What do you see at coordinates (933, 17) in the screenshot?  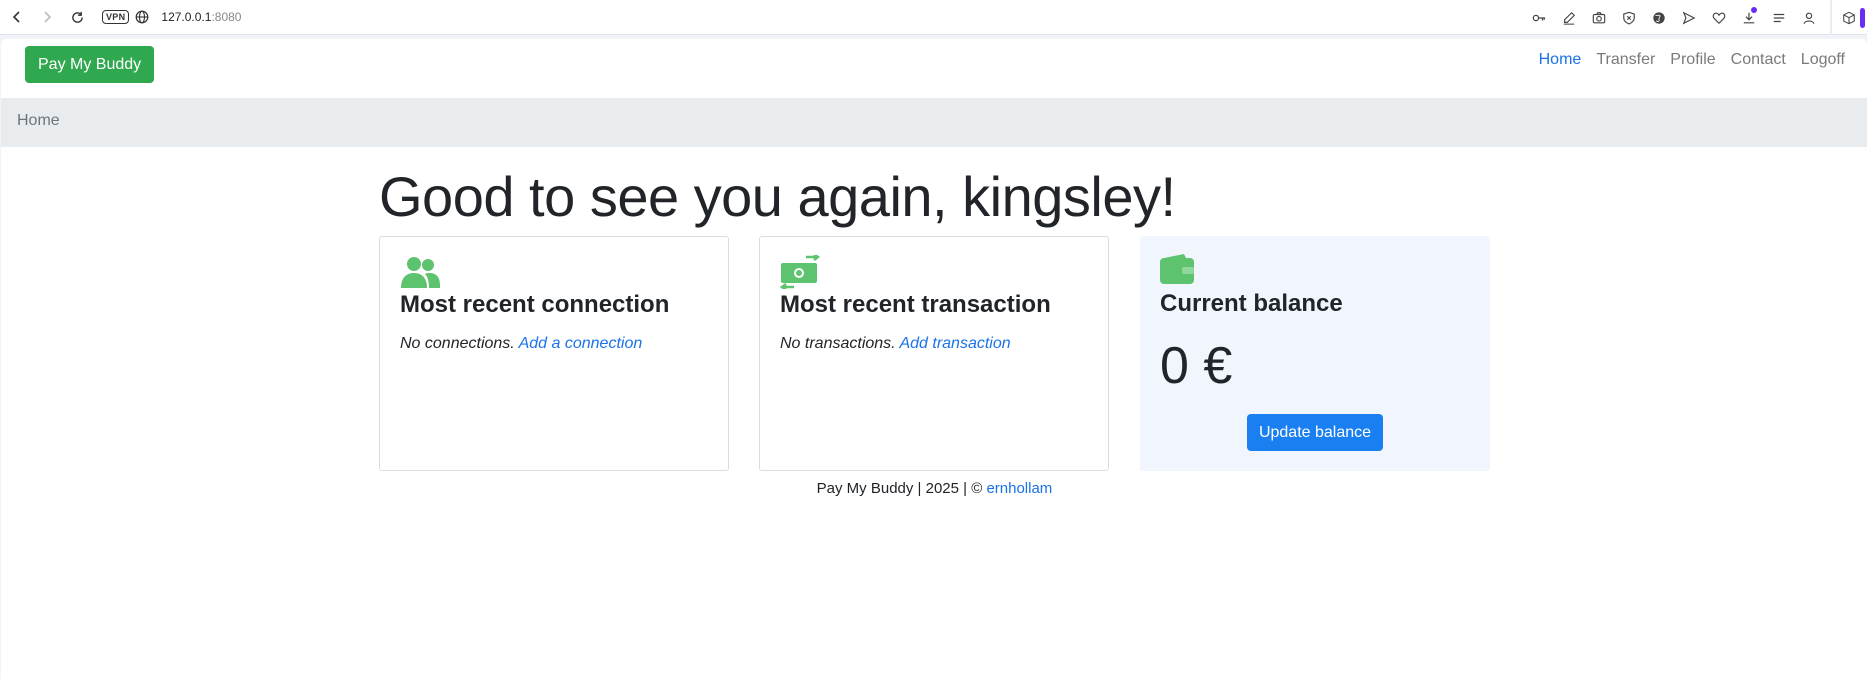 I see `browser-toolbar: VPN 127.0.0.1:8080` at bounding box center [933, 17].